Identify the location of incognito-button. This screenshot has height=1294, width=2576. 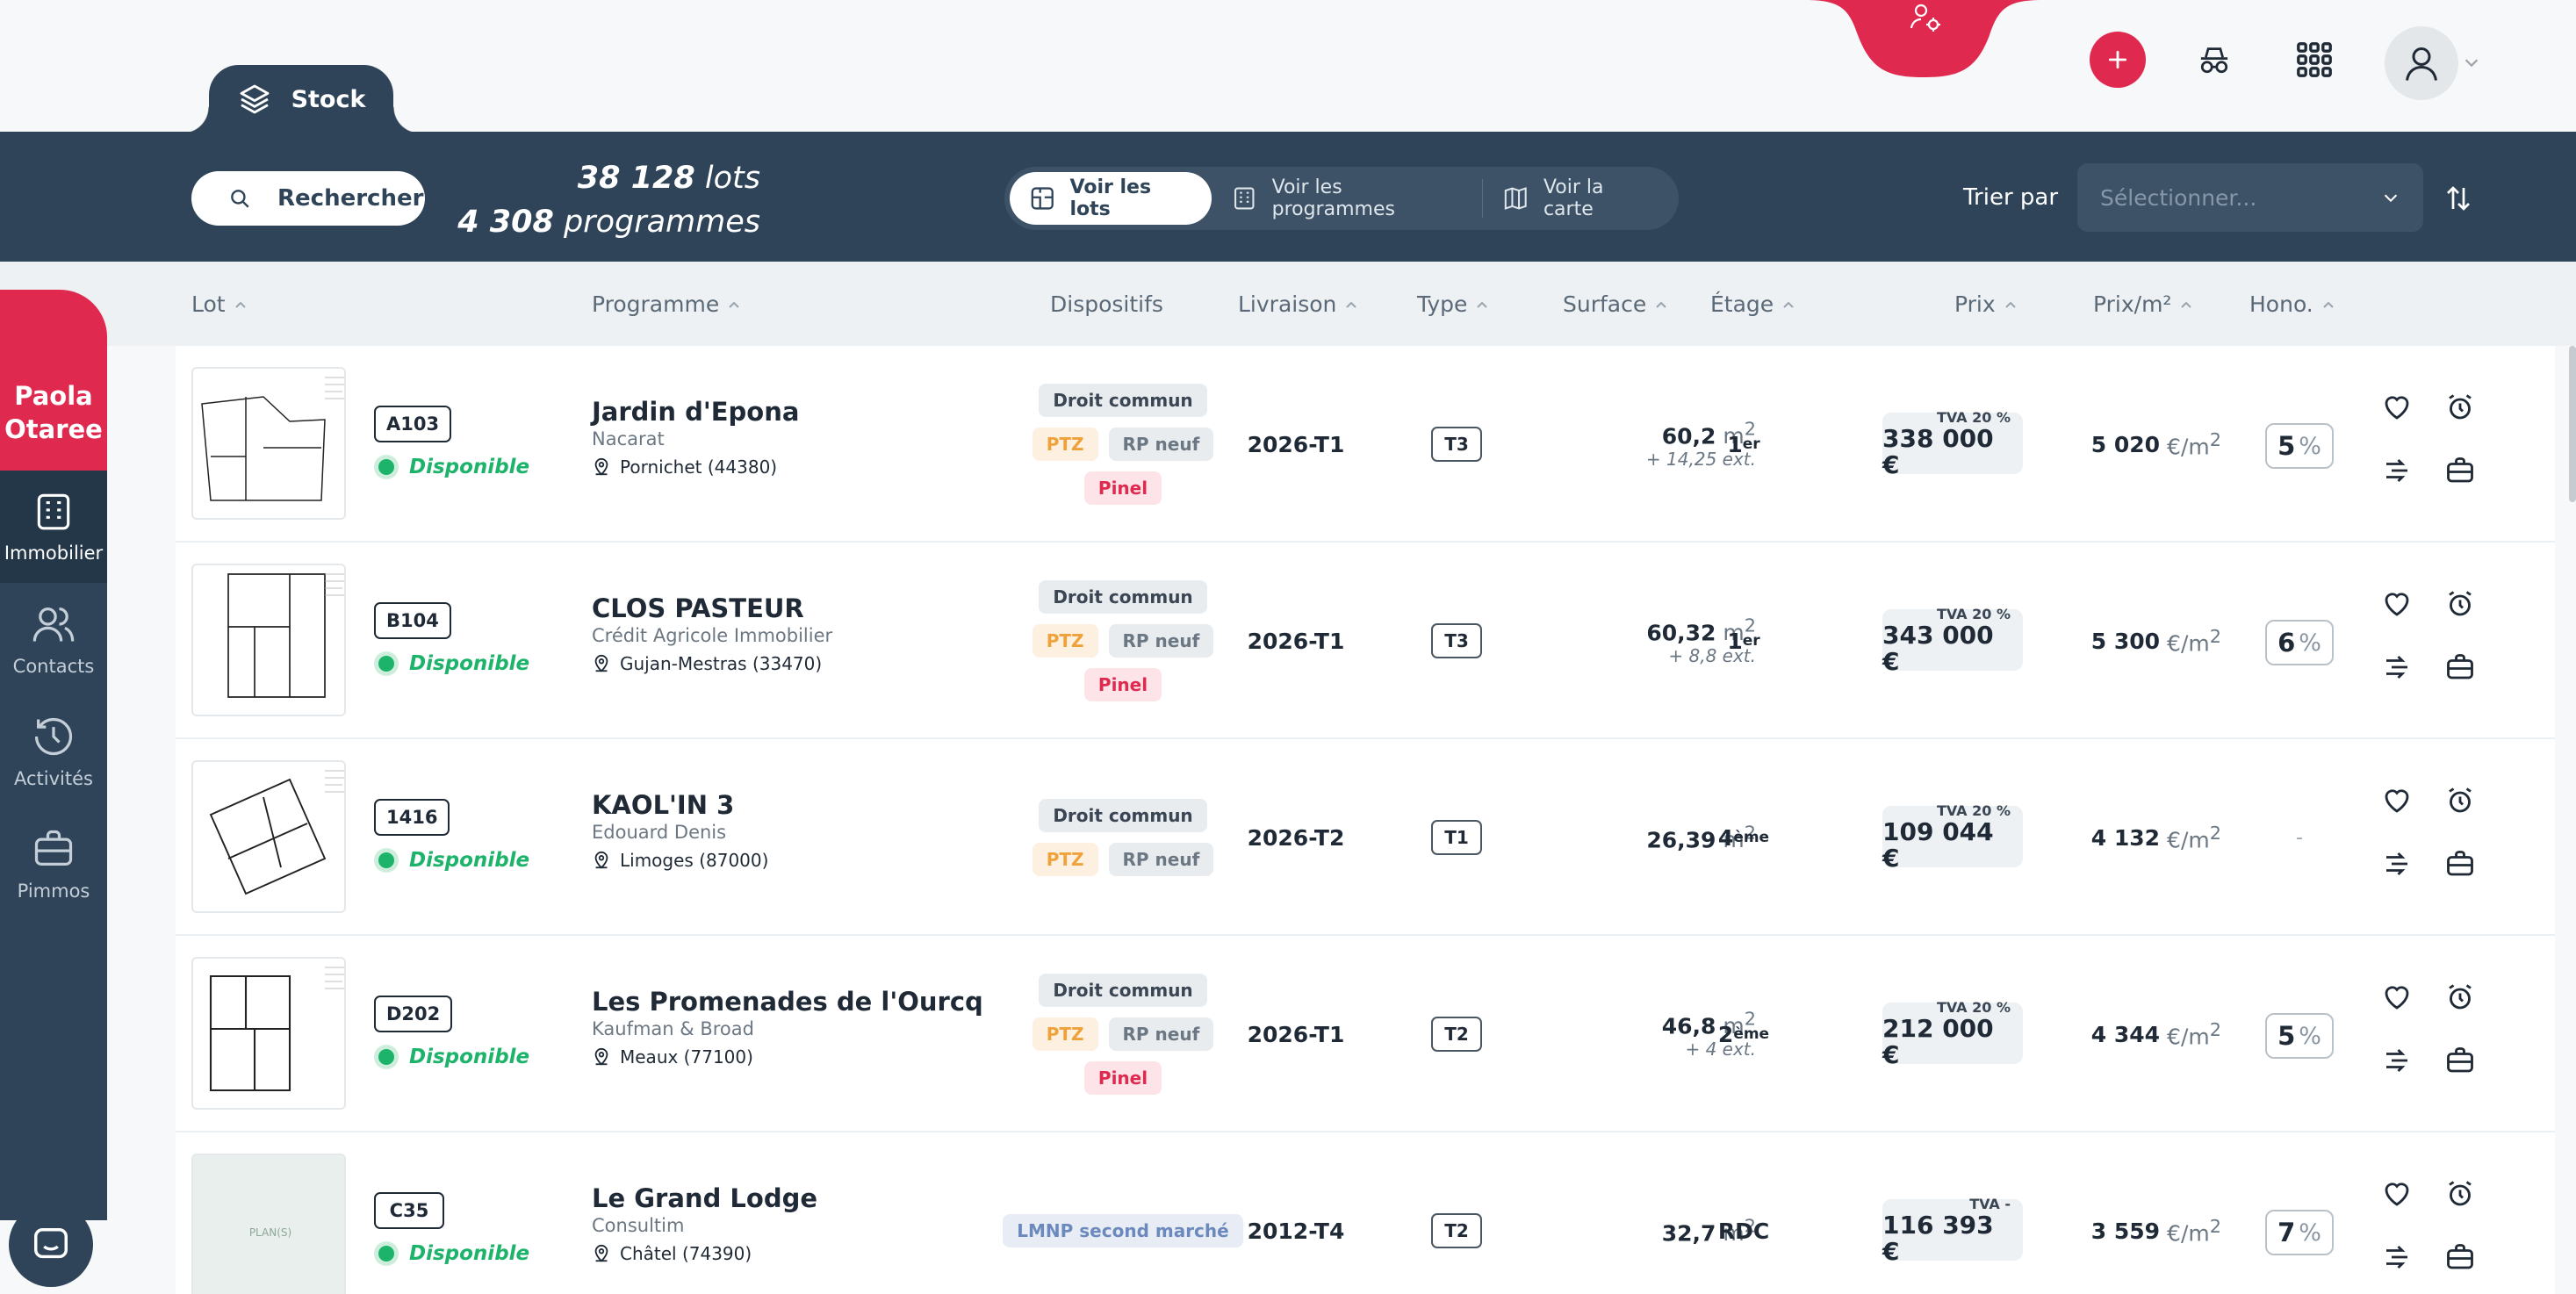
(2214, 60).